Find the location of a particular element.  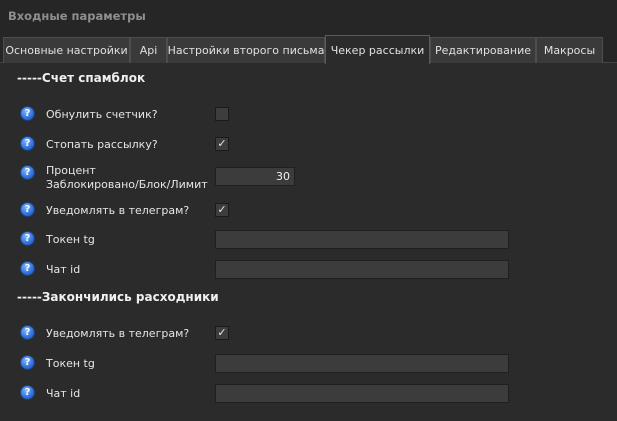

section-title-spamblock: -----Счет спамблок is located at coordinates (81, 78).